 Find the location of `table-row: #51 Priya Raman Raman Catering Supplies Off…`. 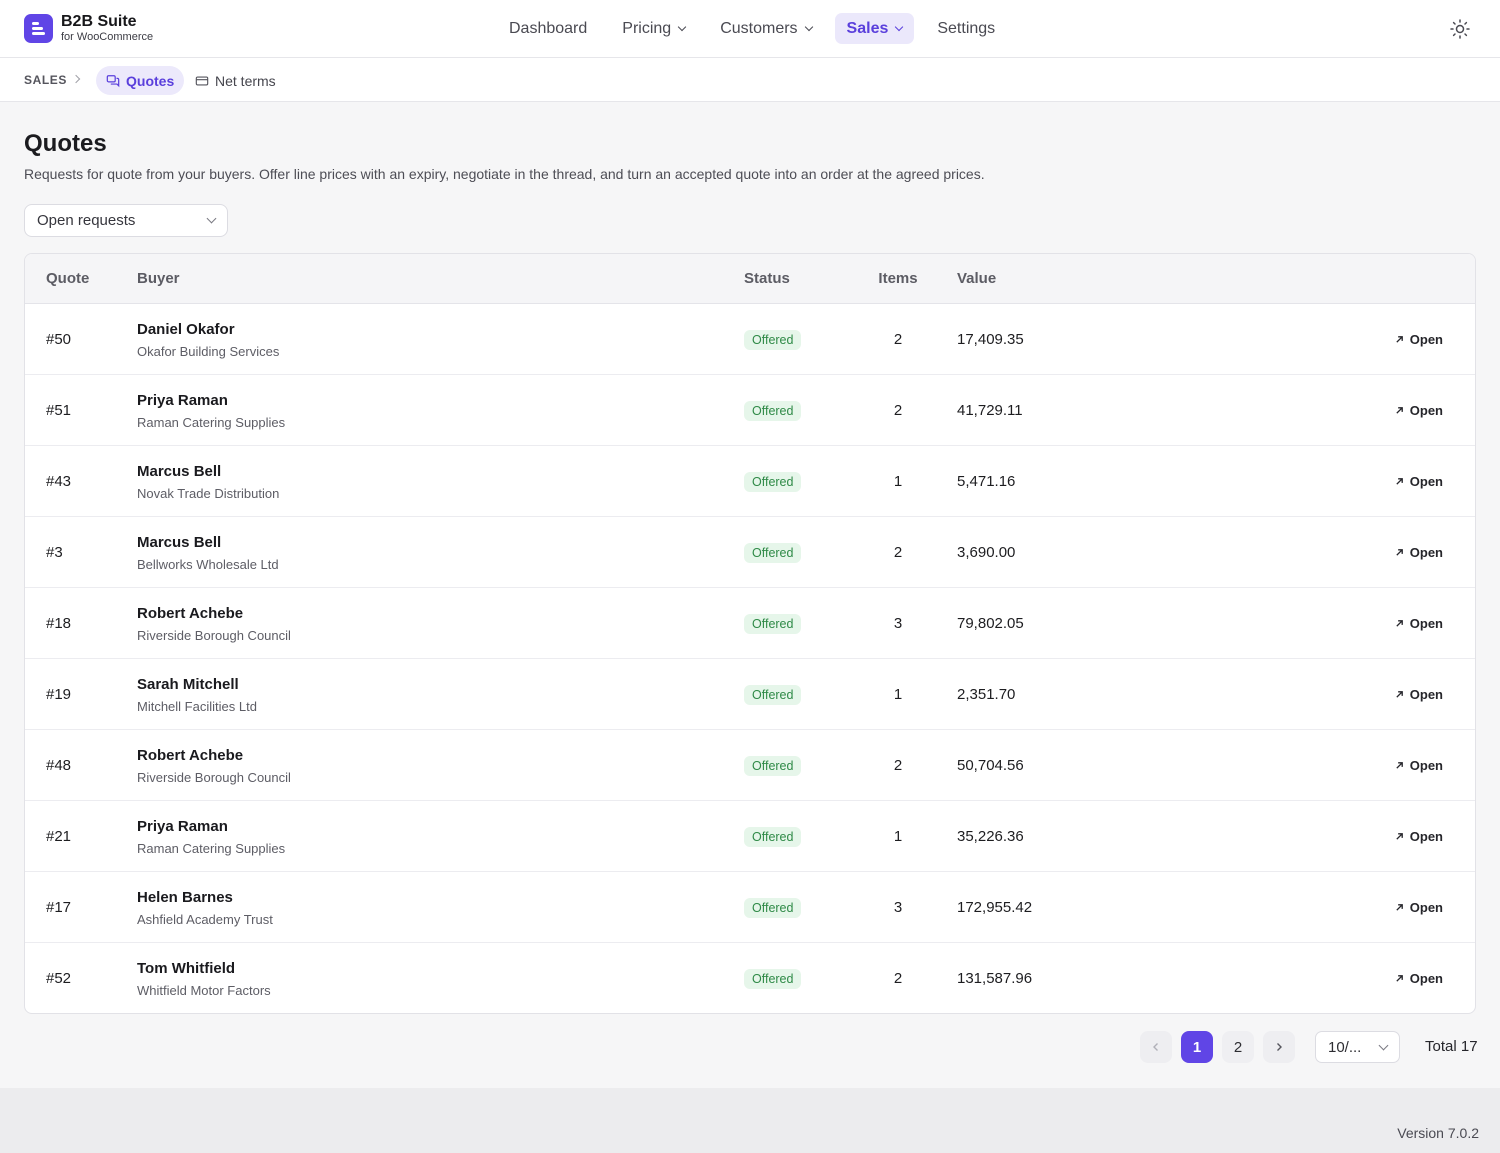

table-row: #51 Priya Raman Raman Catering Supplies Off… is located at coordinates (750, 410).